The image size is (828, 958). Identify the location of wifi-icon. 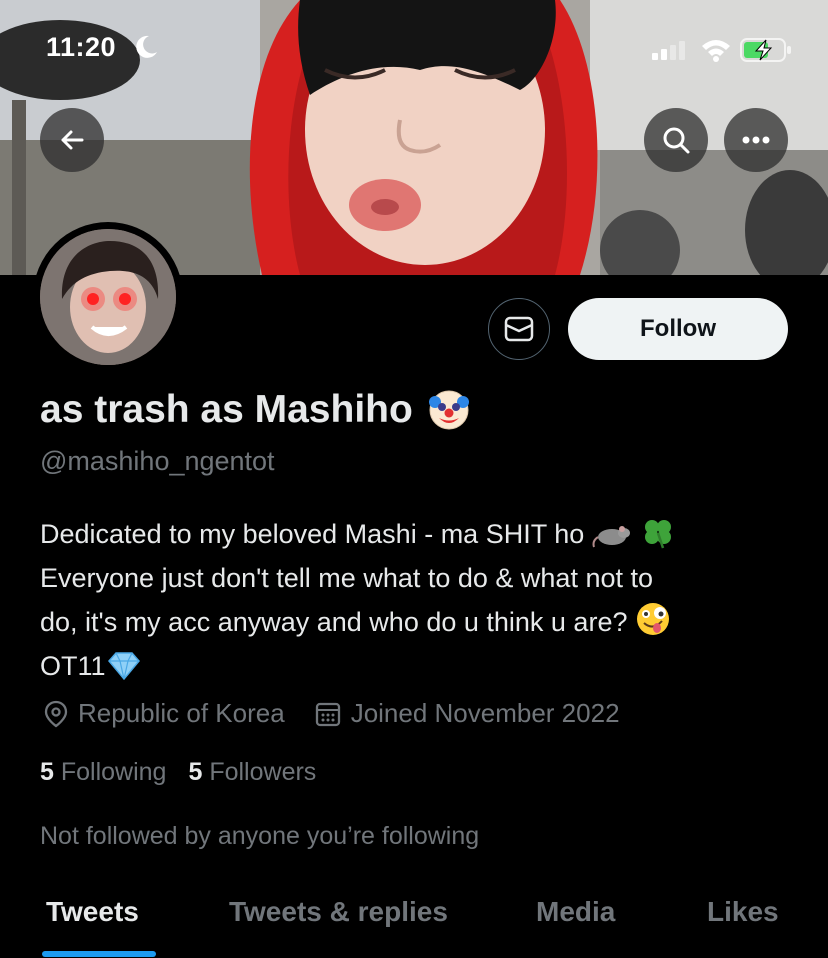
(716, 51).